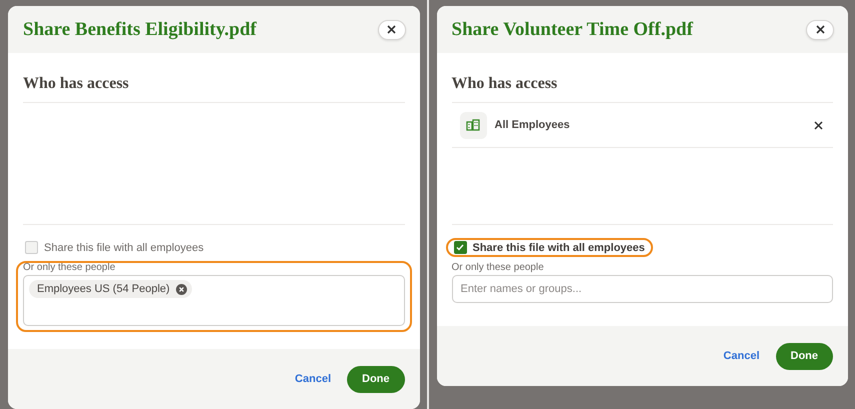 This screenshot has height=409, width=855. What do you see at coordinates (213, 300) in the screenshot?
I see `people-field: Employees US (54 People)` at bounding box center [213, 300].